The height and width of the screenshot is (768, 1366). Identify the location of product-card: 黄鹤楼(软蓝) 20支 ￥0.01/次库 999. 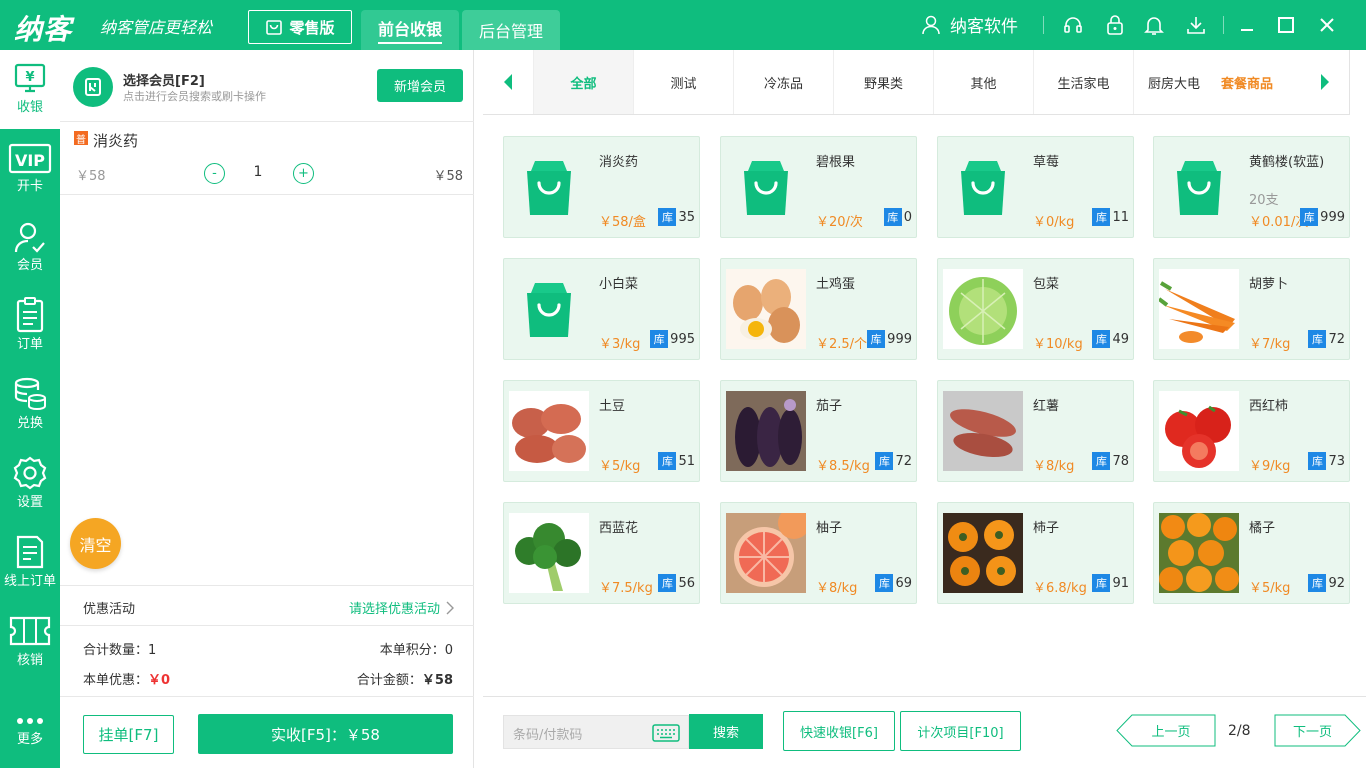
(1251, 187).